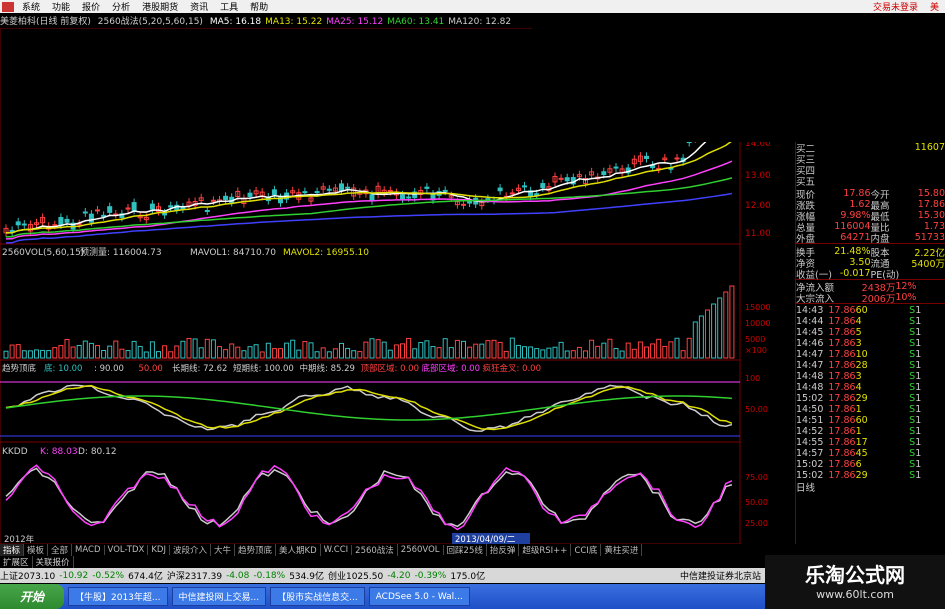 This screenshot has height=609, width=945. What do you see at coordinates (229, 6) in the screenshot?
I see `menu-tools: 工具` at bounding box center [229, 6].